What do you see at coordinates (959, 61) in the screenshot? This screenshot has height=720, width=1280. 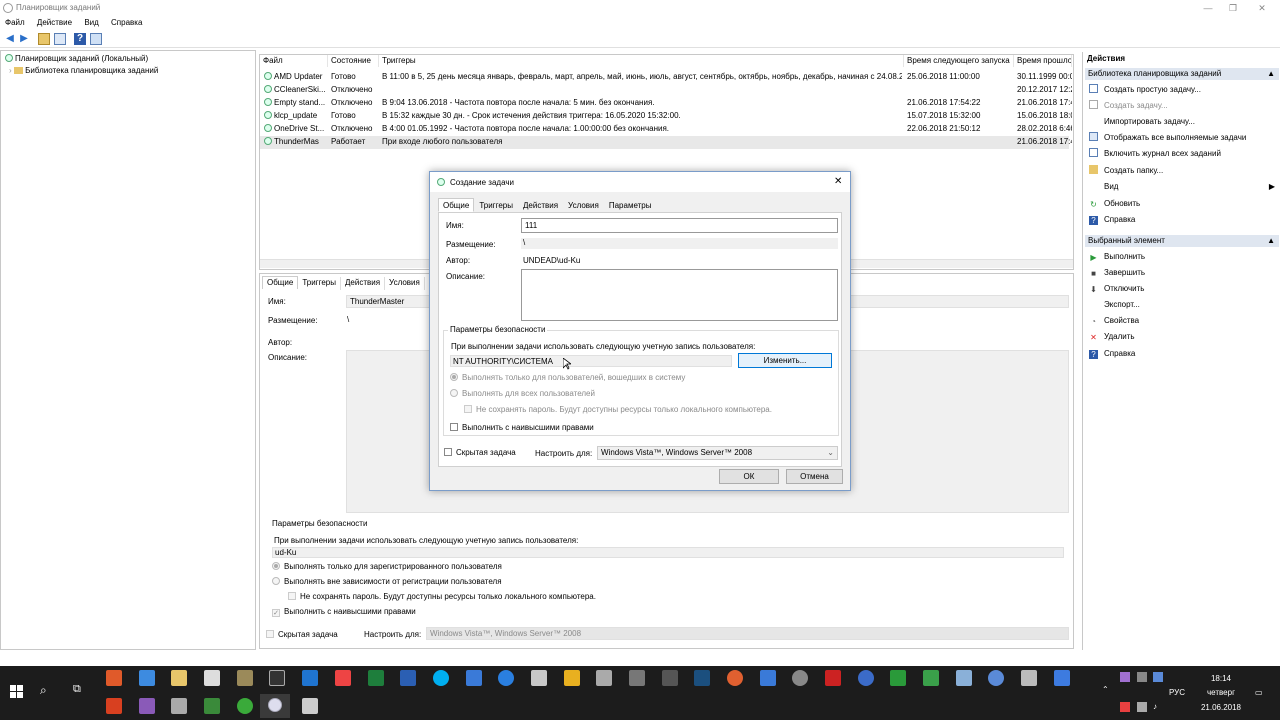 I see `col-next-run: Время следующего запуска` at bounding box center [959, 61].